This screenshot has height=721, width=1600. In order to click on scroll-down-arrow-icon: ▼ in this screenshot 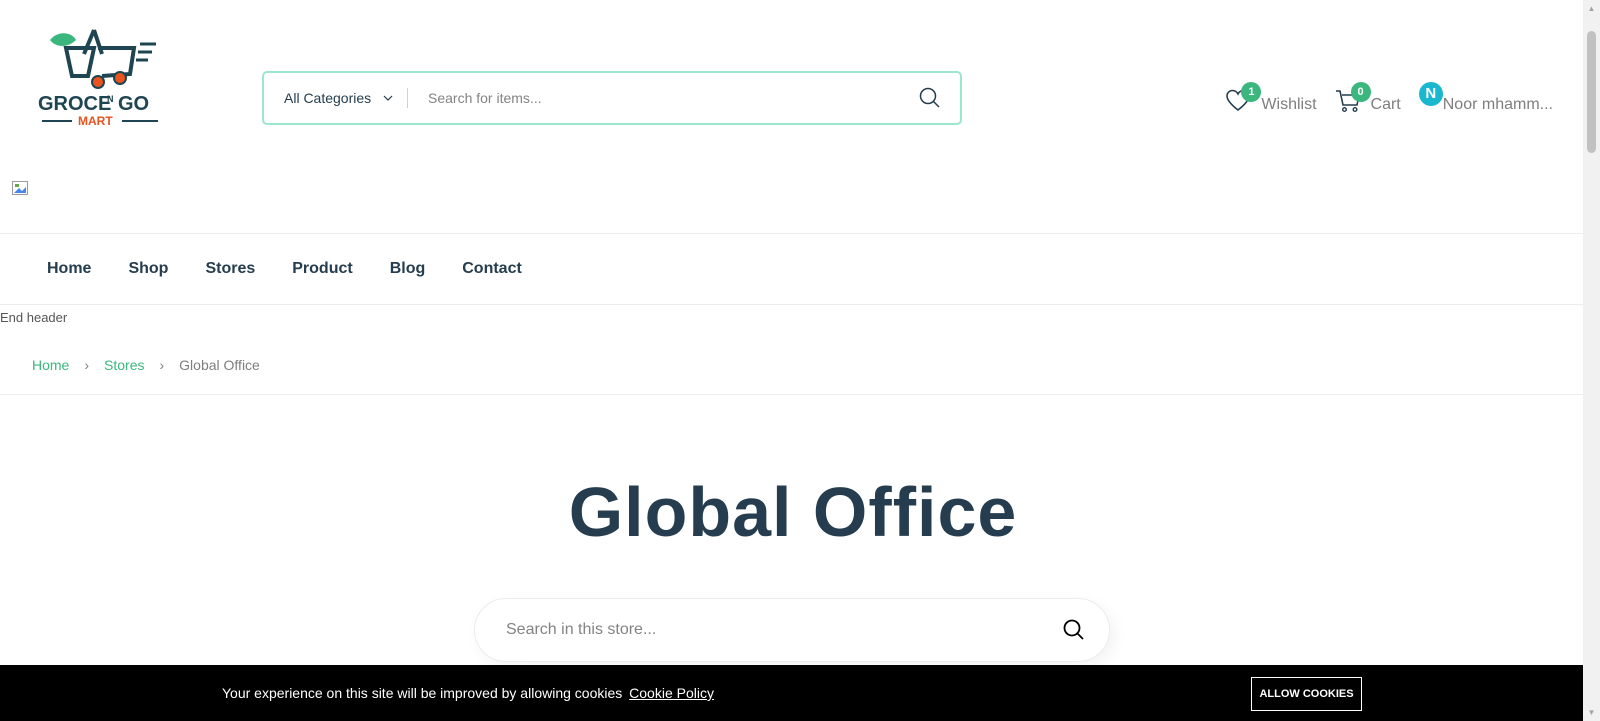, I will do `click(1591, 712)`.